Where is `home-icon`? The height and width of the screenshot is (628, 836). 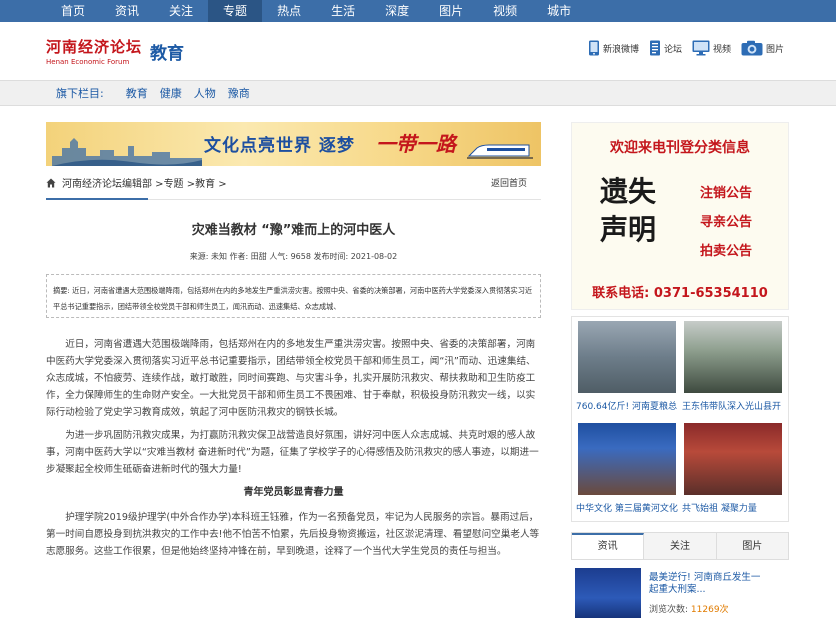
home-icon is located at coordinates (51, 182).